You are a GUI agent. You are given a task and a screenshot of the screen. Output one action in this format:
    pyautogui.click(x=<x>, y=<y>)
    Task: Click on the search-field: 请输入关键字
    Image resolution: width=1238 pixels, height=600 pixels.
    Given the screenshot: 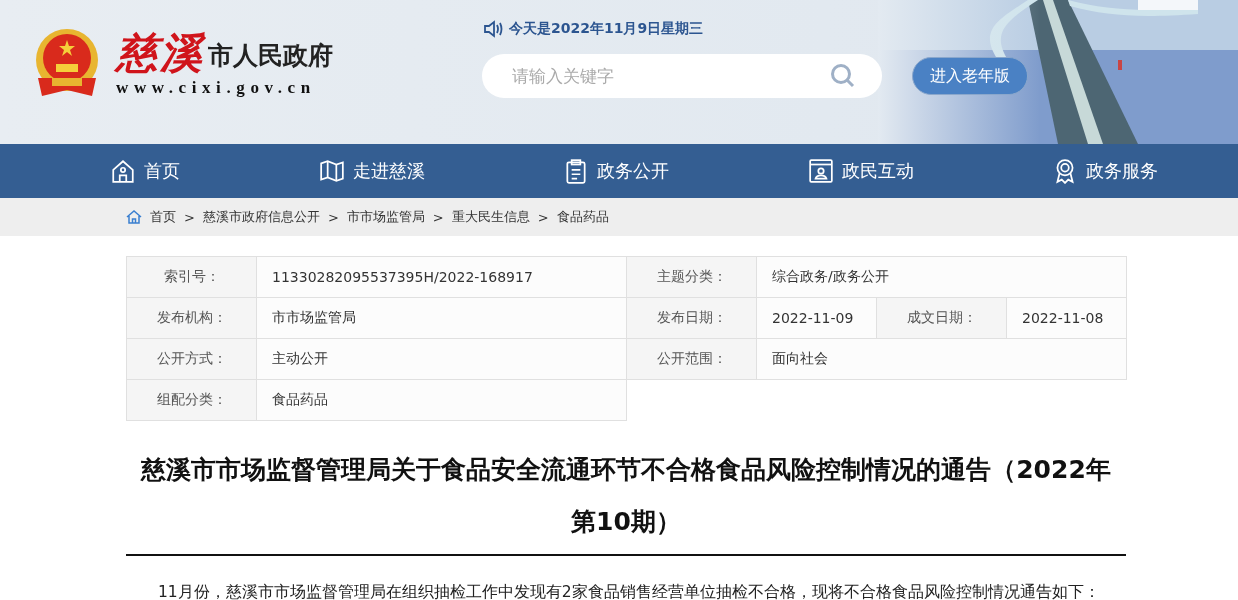 What is the action you would take?
    pyautogui.click(x=682, y=76)
    